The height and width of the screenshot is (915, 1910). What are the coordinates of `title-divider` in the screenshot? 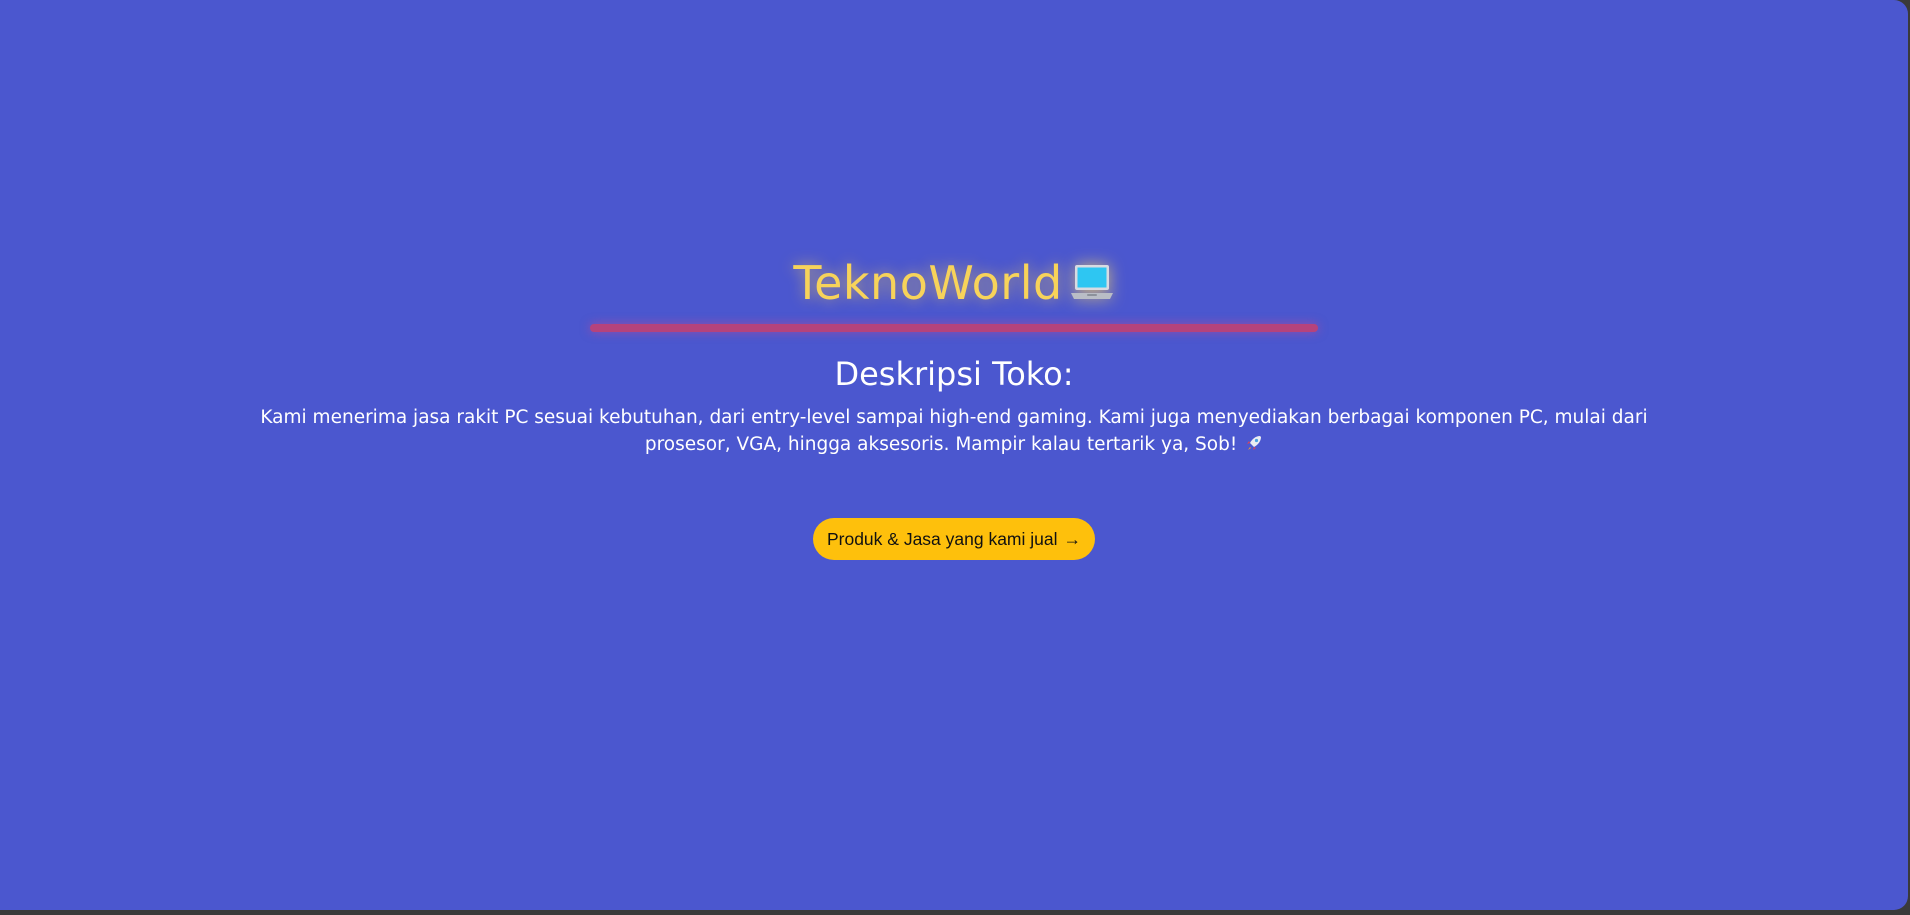 It's located at (954, 328).